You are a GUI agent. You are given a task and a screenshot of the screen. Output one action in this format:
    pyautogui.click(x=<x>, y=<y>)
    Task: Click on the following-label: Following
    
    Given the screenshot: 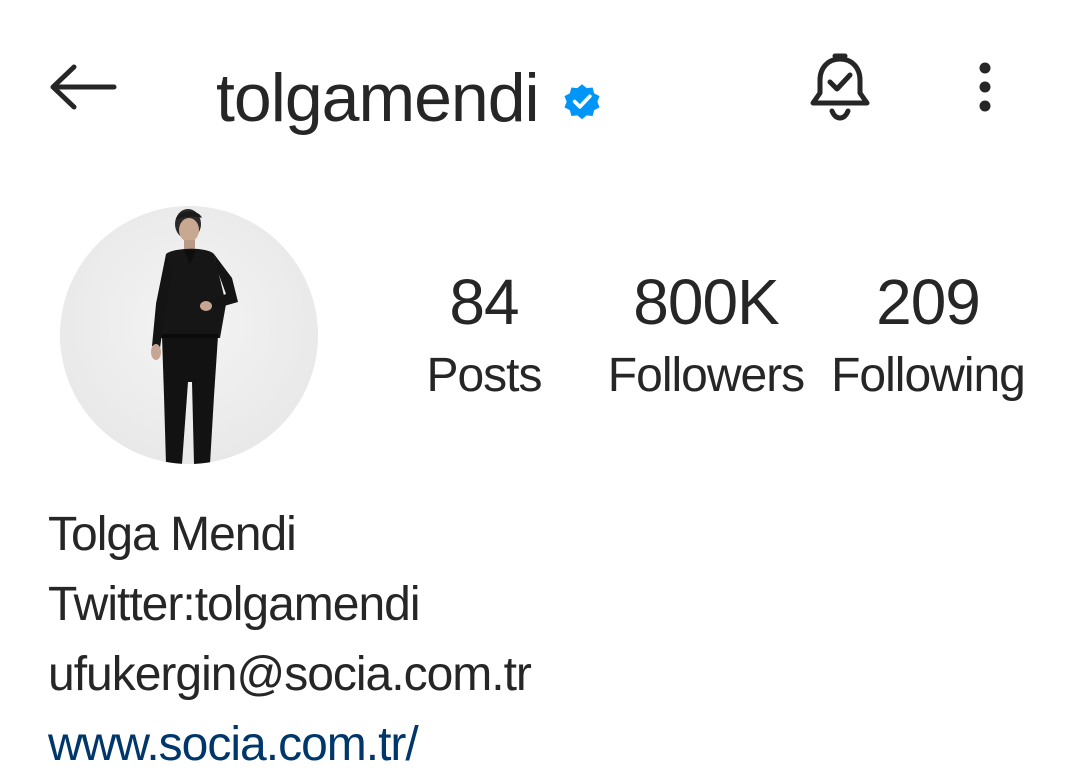 What is the action you would take?
    pyautogui.click(x=928, y=375)
    